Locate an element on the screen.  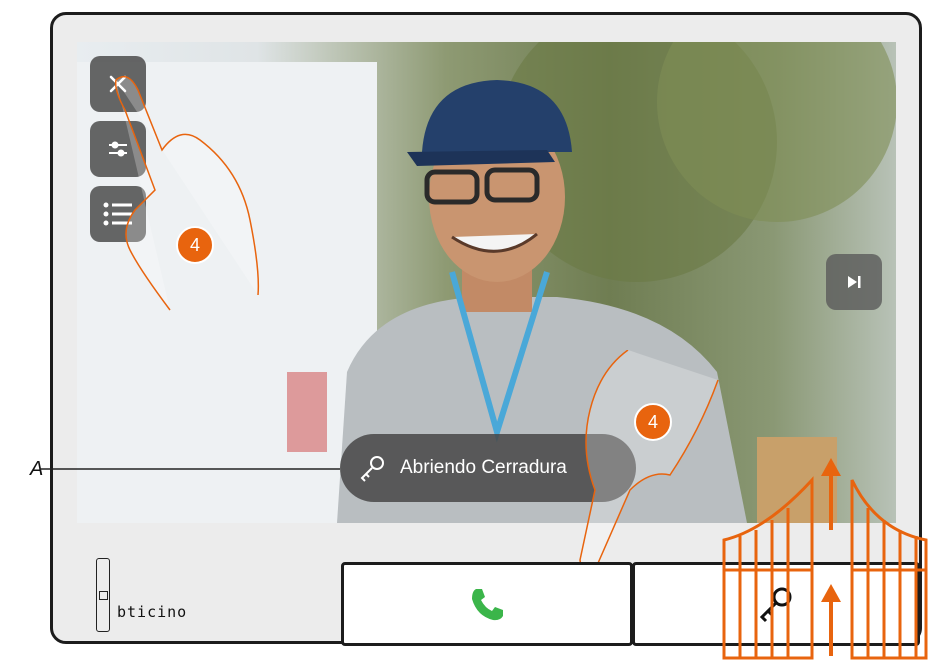
brand-logo: bticino is located at coordinates (152, 612).